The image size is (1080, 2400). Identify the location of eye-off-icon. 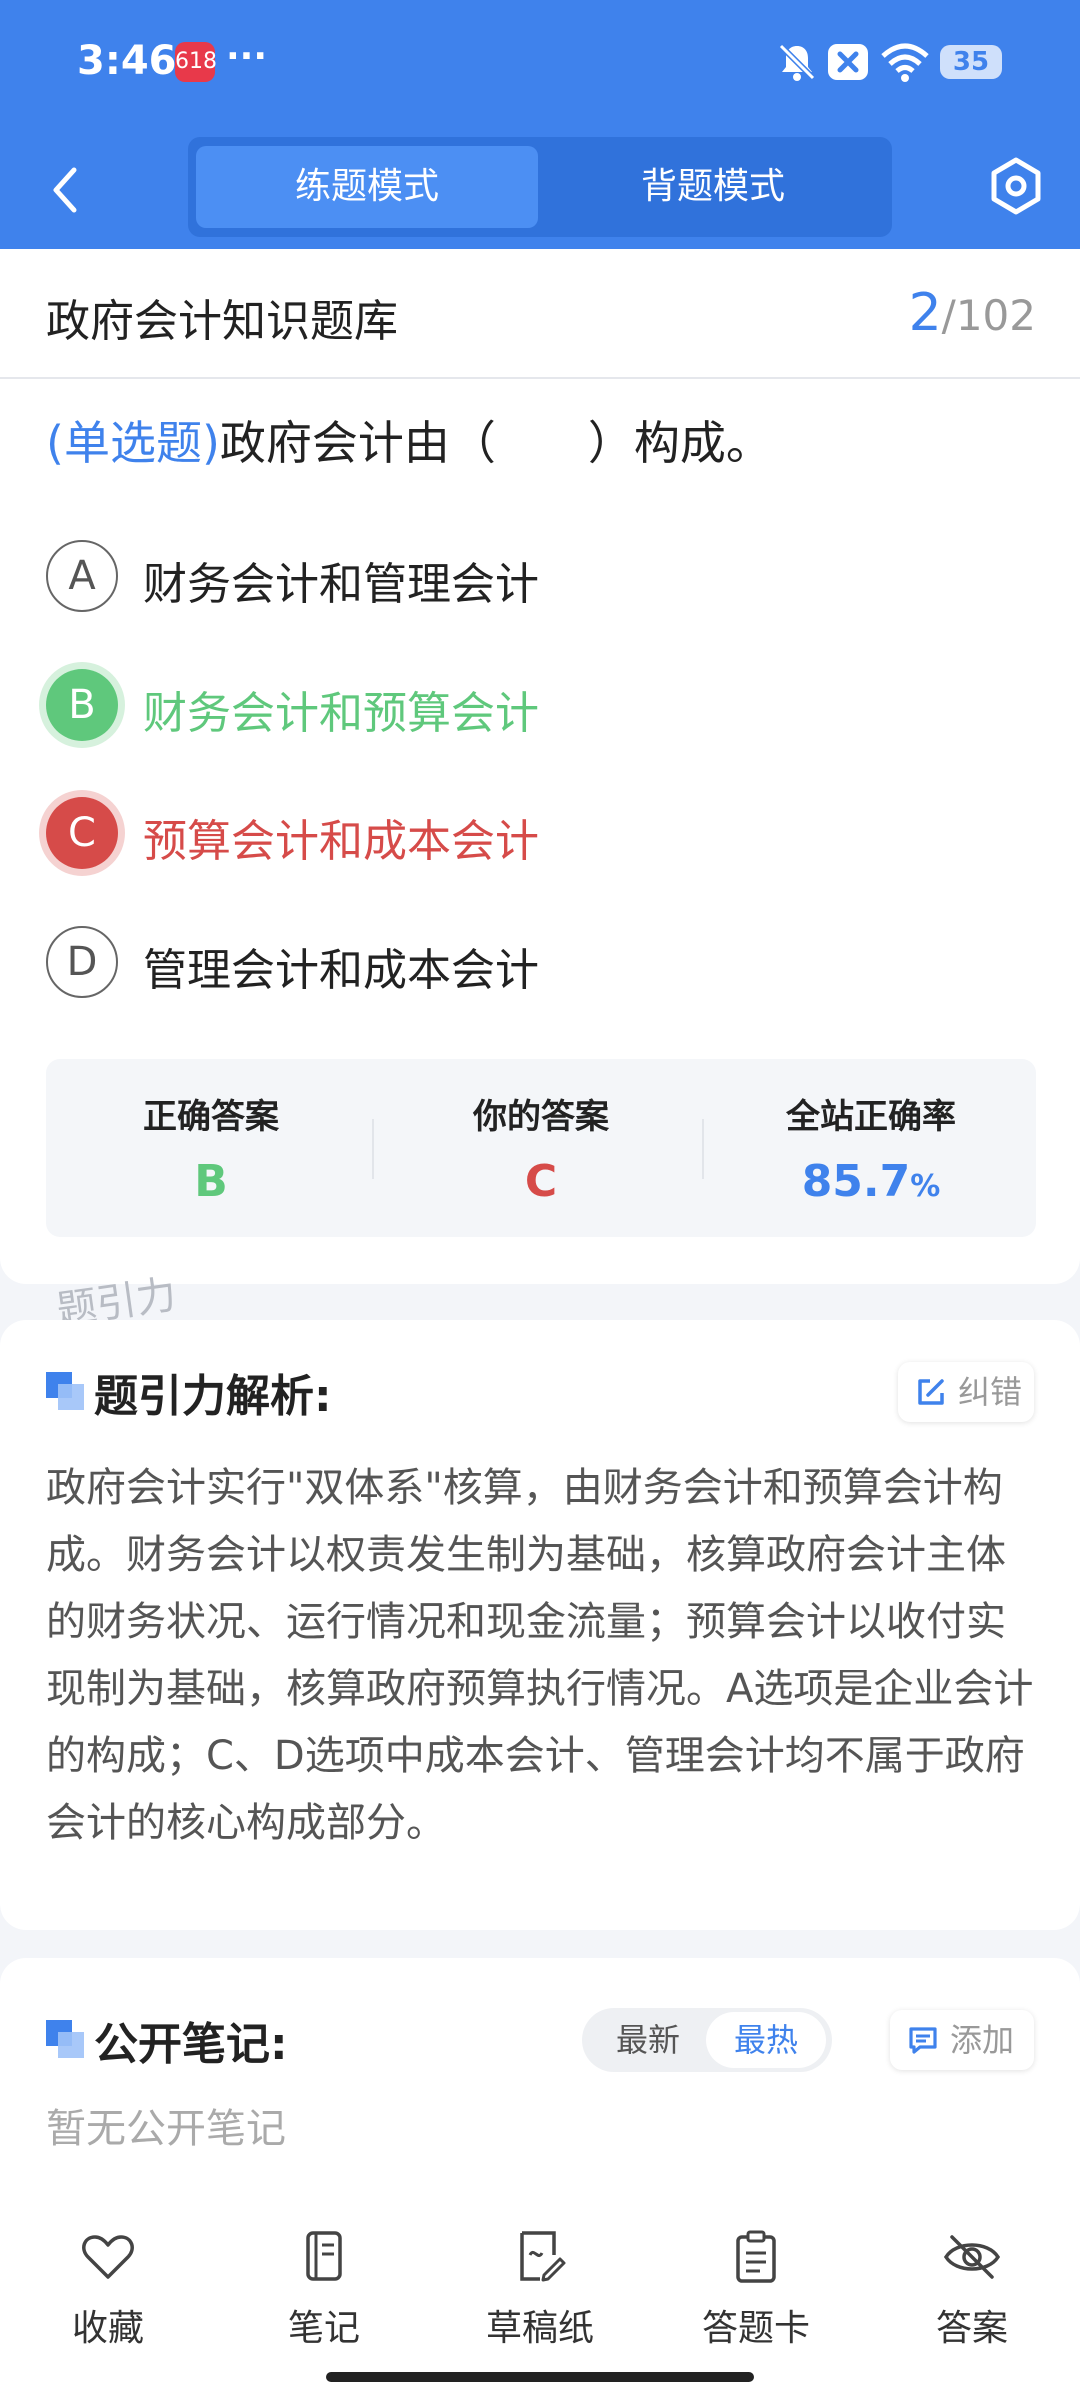
(972, 2257).